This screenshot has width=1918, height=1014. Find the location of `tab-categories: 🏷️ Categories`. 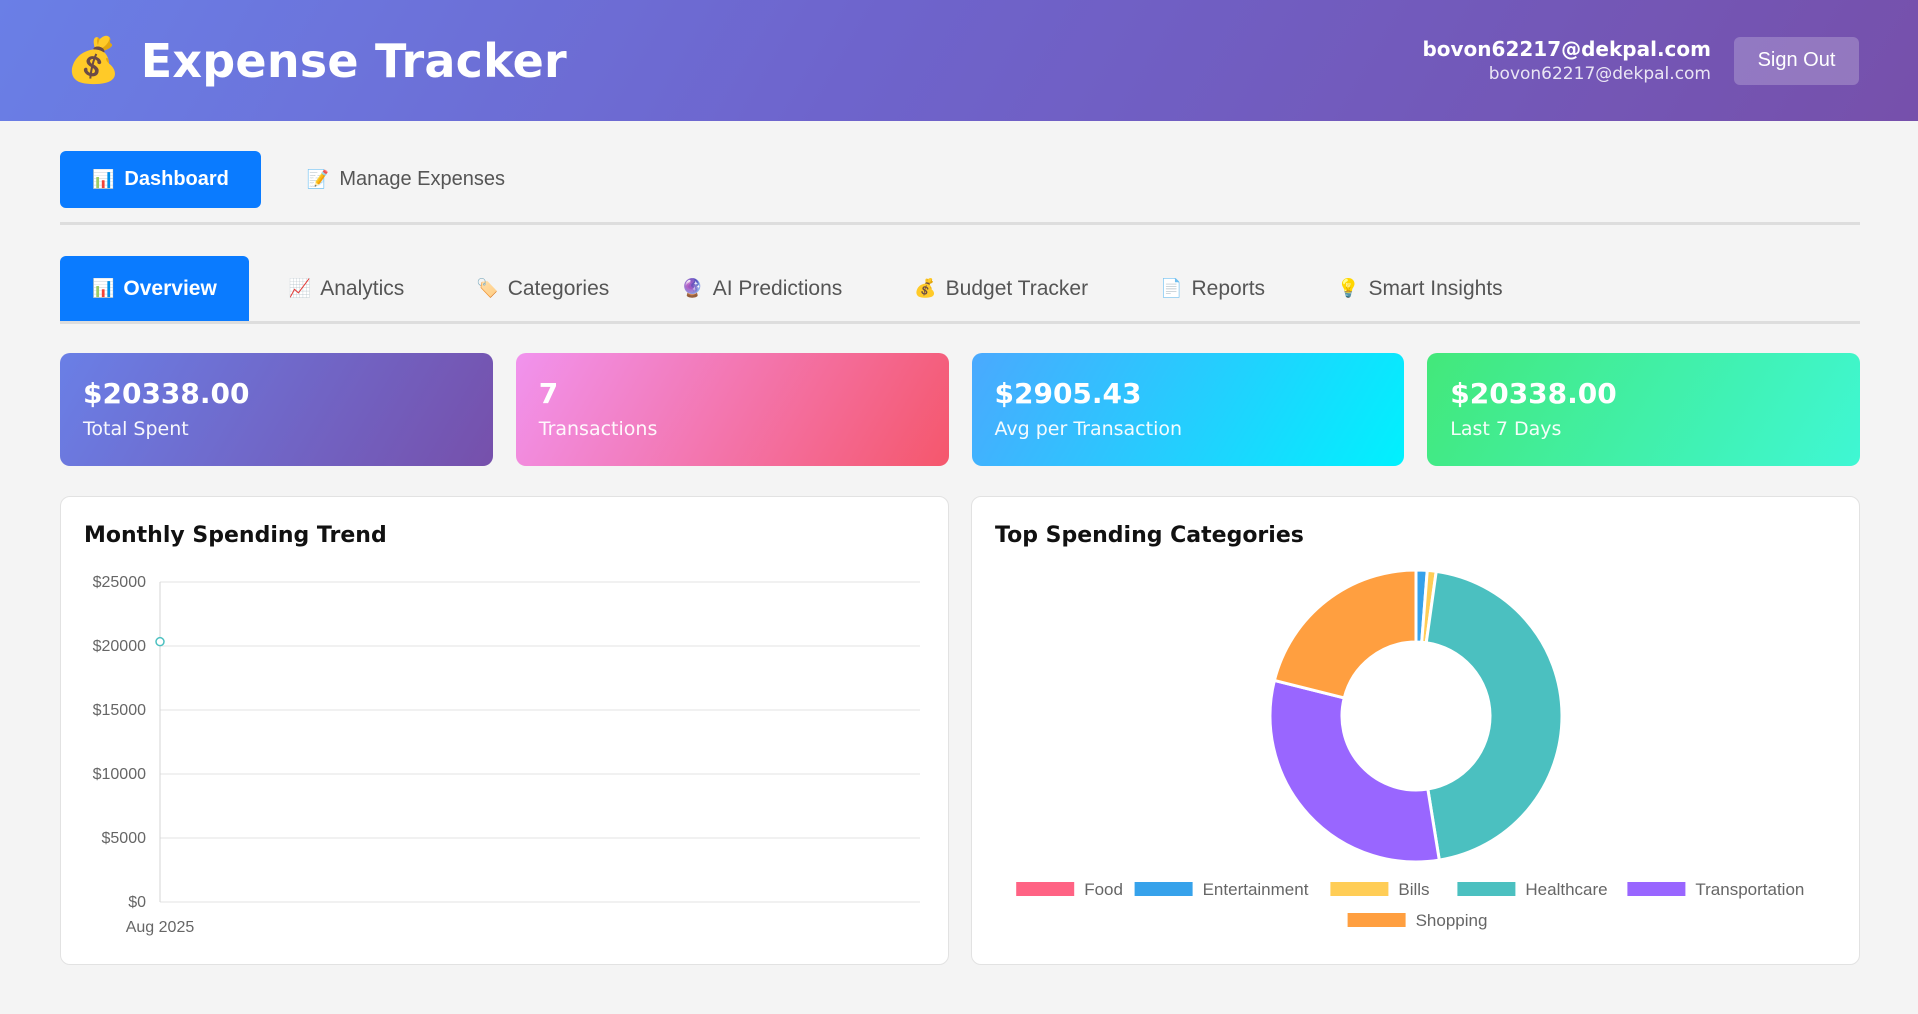

tab-categories: 🏷️ Categories is located at coordinates (542, 288).